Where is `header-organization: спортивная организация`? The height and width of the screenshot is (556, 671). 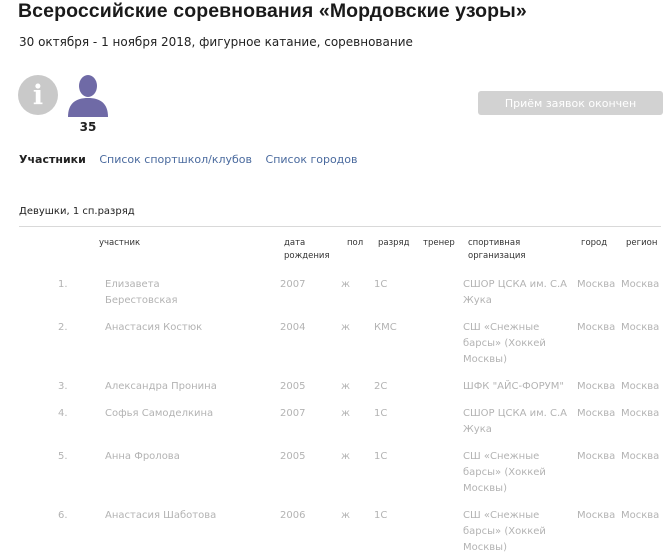
header-organization: спортивная организация is located at coordinates (497, 249).